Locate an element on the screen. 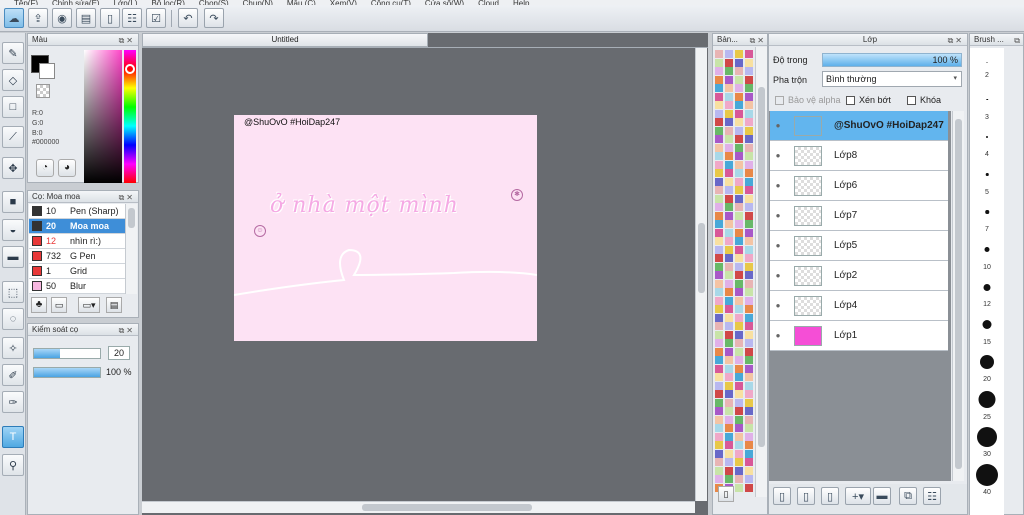  layer-row: ● Lớp2 is located at coordinates (859, 276).